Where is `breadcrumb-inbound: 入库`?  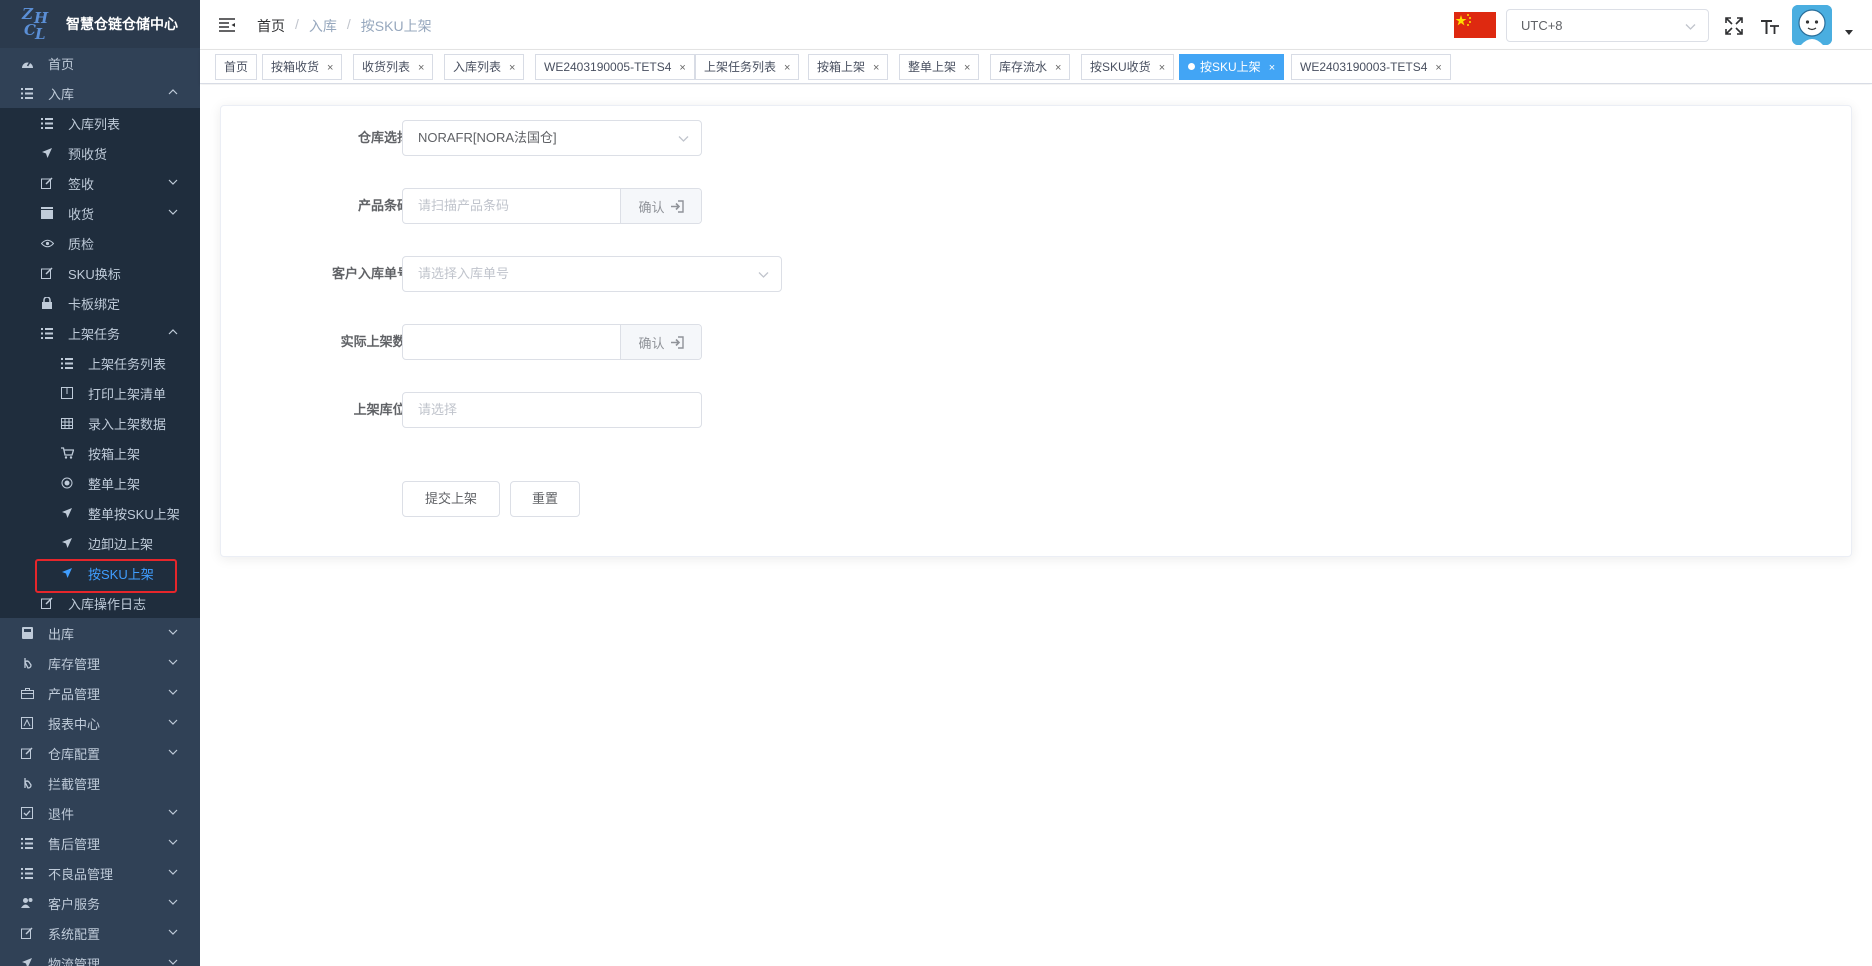
breadcrumb-inbound: 入库 is located at coordinates (322, 26).